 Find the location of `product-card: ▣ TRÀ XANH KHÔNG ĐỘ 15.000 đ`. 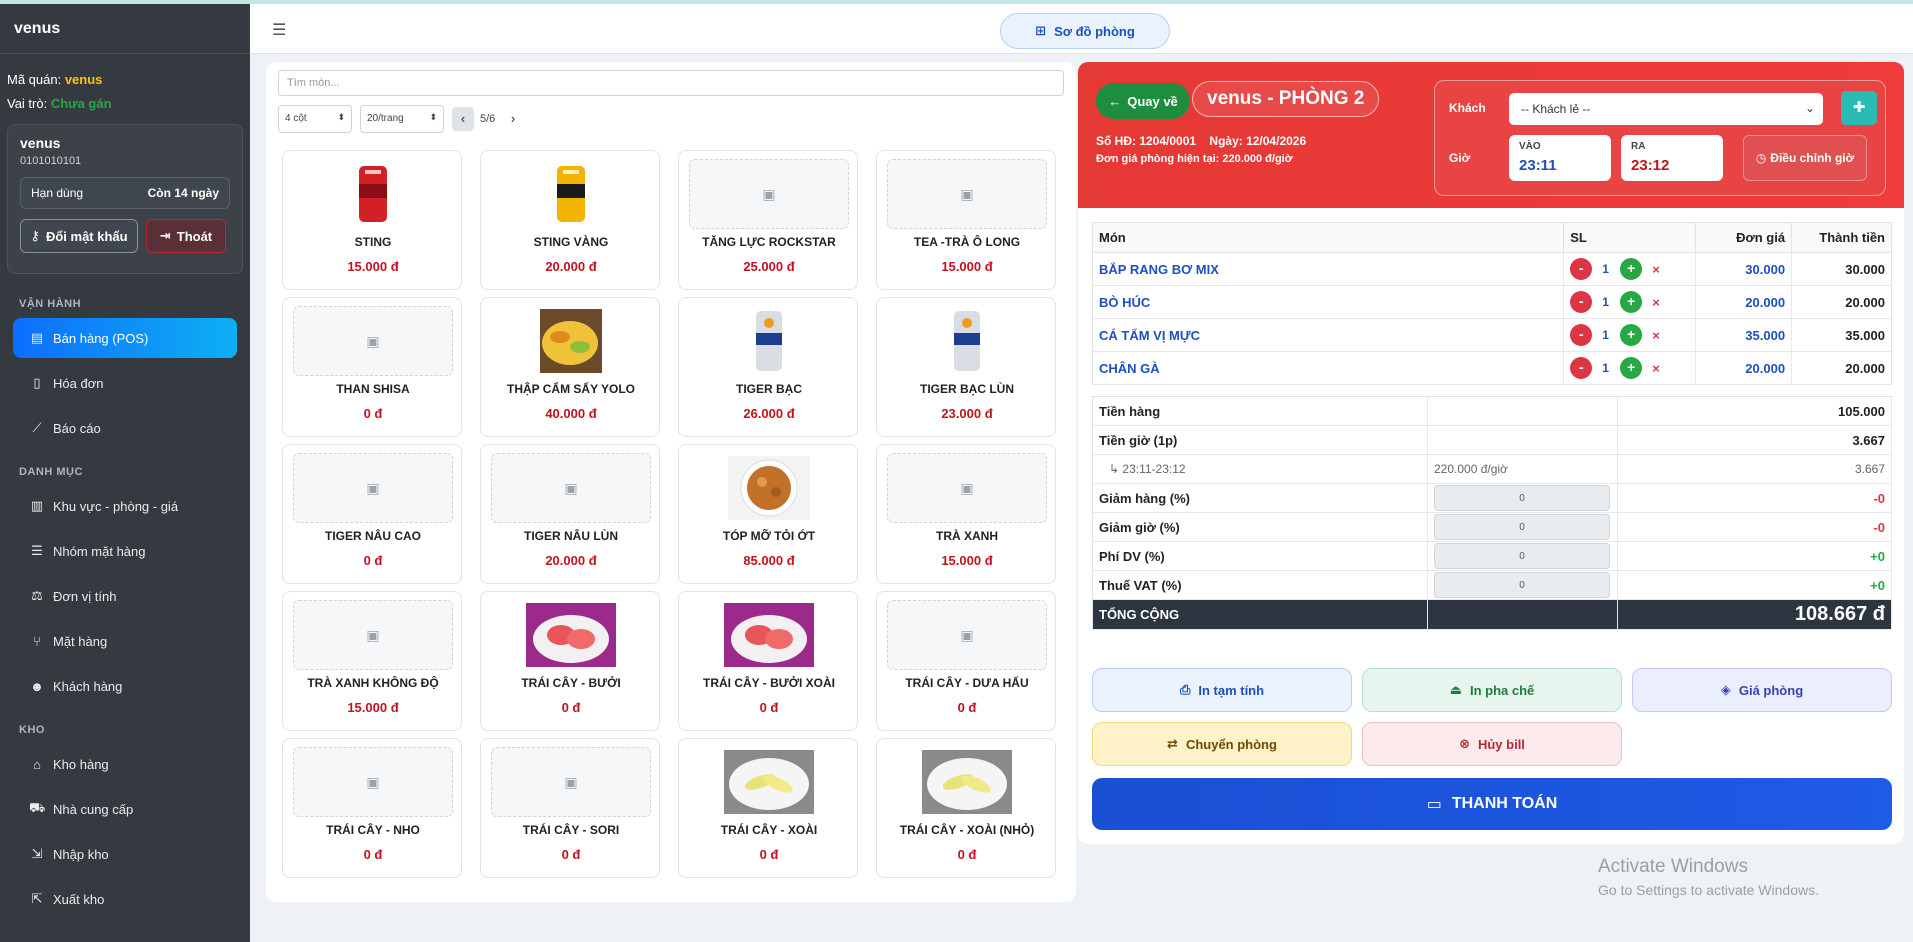

product-card: ▣ TRÀ XANH KHÔNG ĐỘ 15.000 đ is located at coordinates (372, 661).